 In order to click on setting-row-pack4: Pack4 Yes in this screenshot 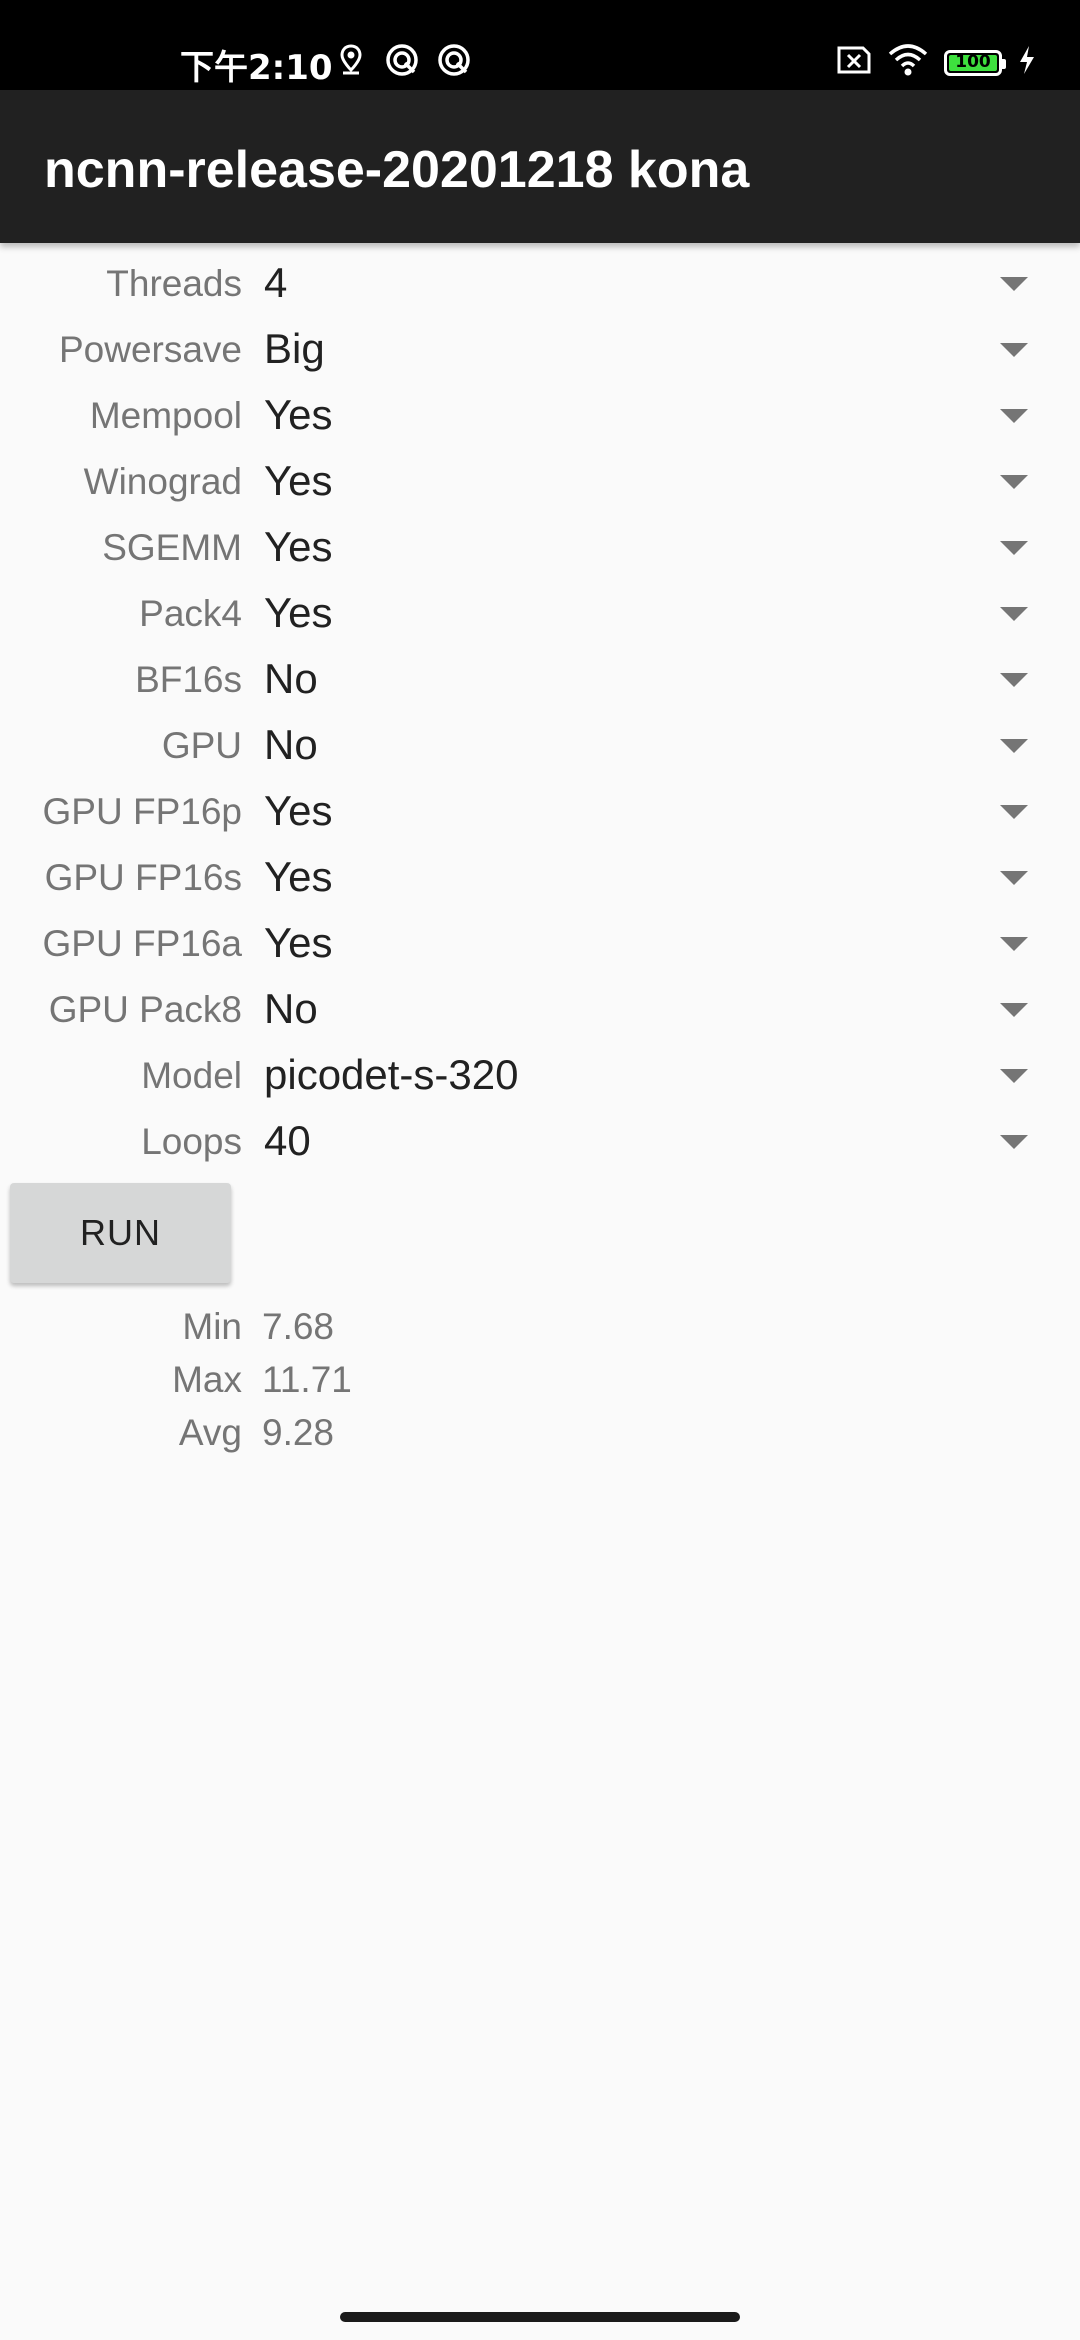, I will do `click(540, 618)`.